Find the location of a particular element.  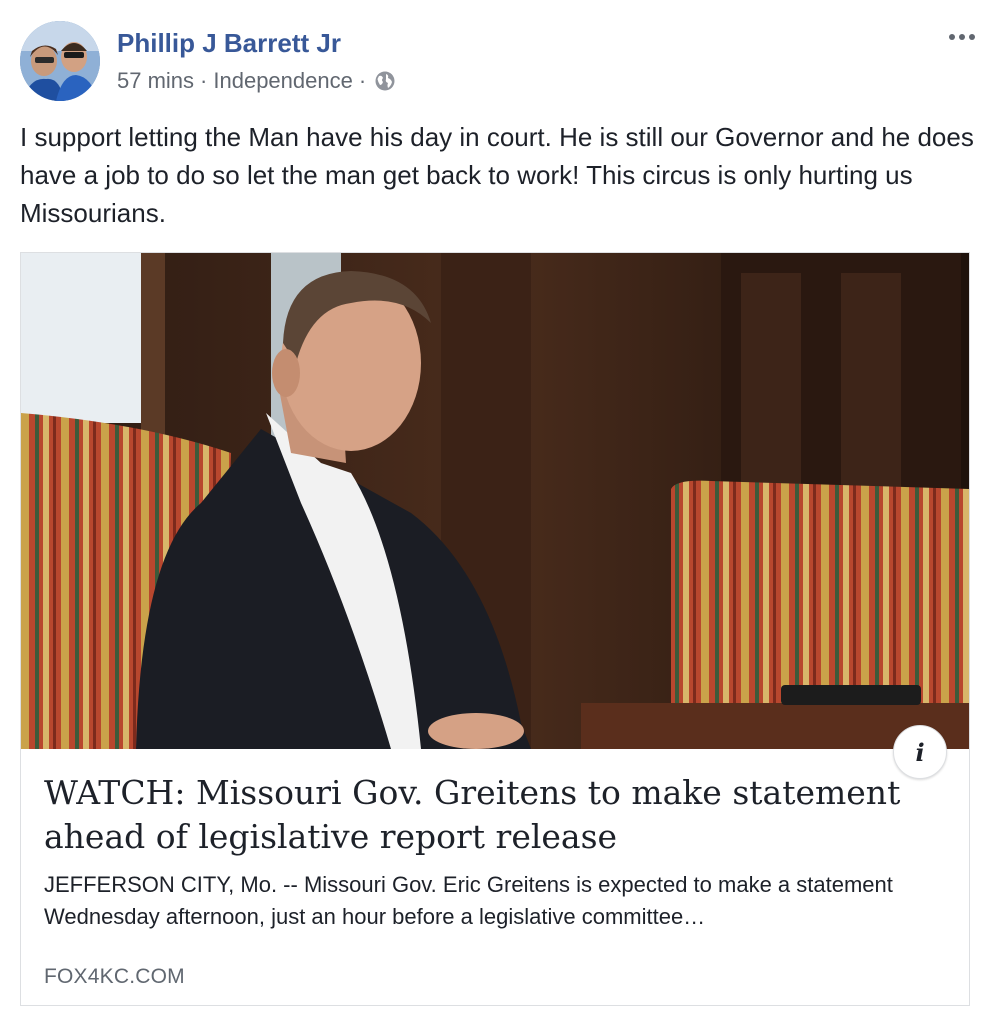

link-domain: FOX4KC.COM is located at coordinates (114, 976).